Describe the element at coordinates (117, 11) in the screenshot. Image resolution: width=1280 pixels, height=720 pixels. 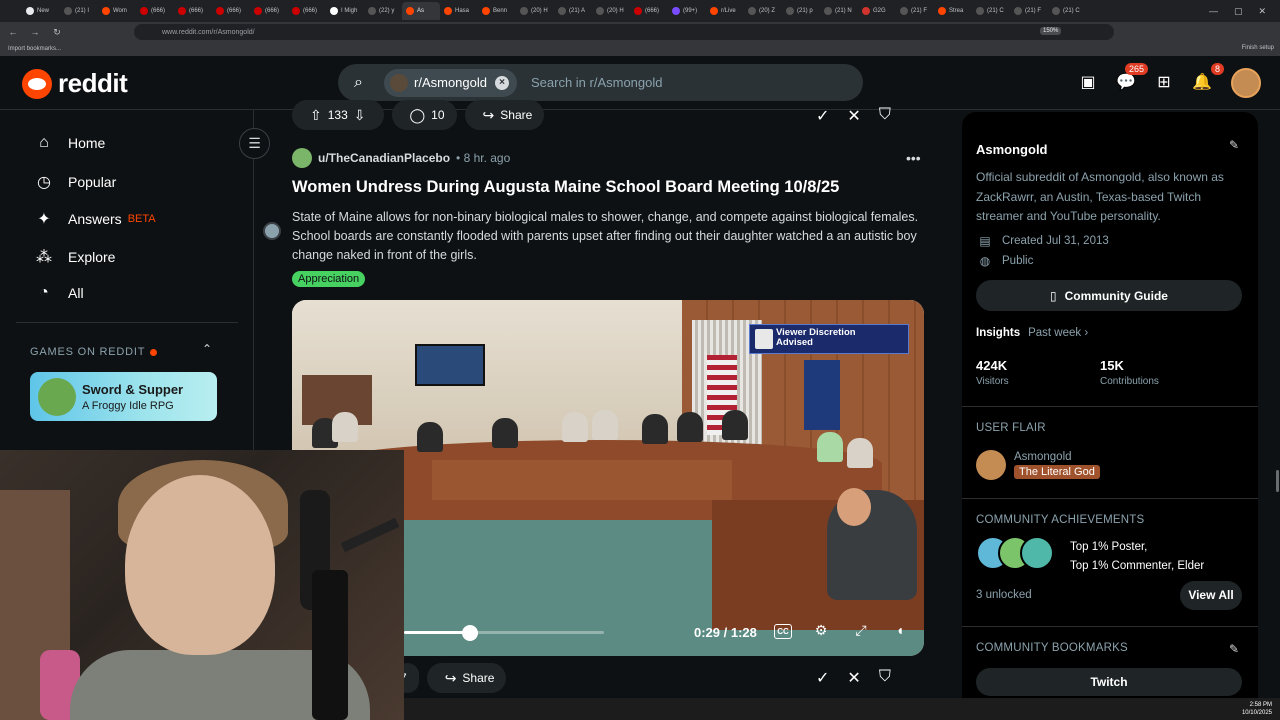
I see `browser-tab: Wom` at that location.